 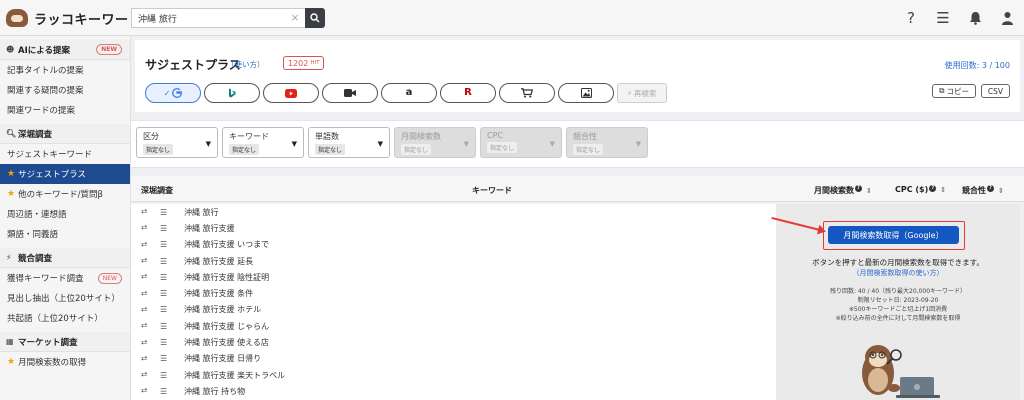 I want to click on col-label: CPC ($), so click(x=912, y=189).